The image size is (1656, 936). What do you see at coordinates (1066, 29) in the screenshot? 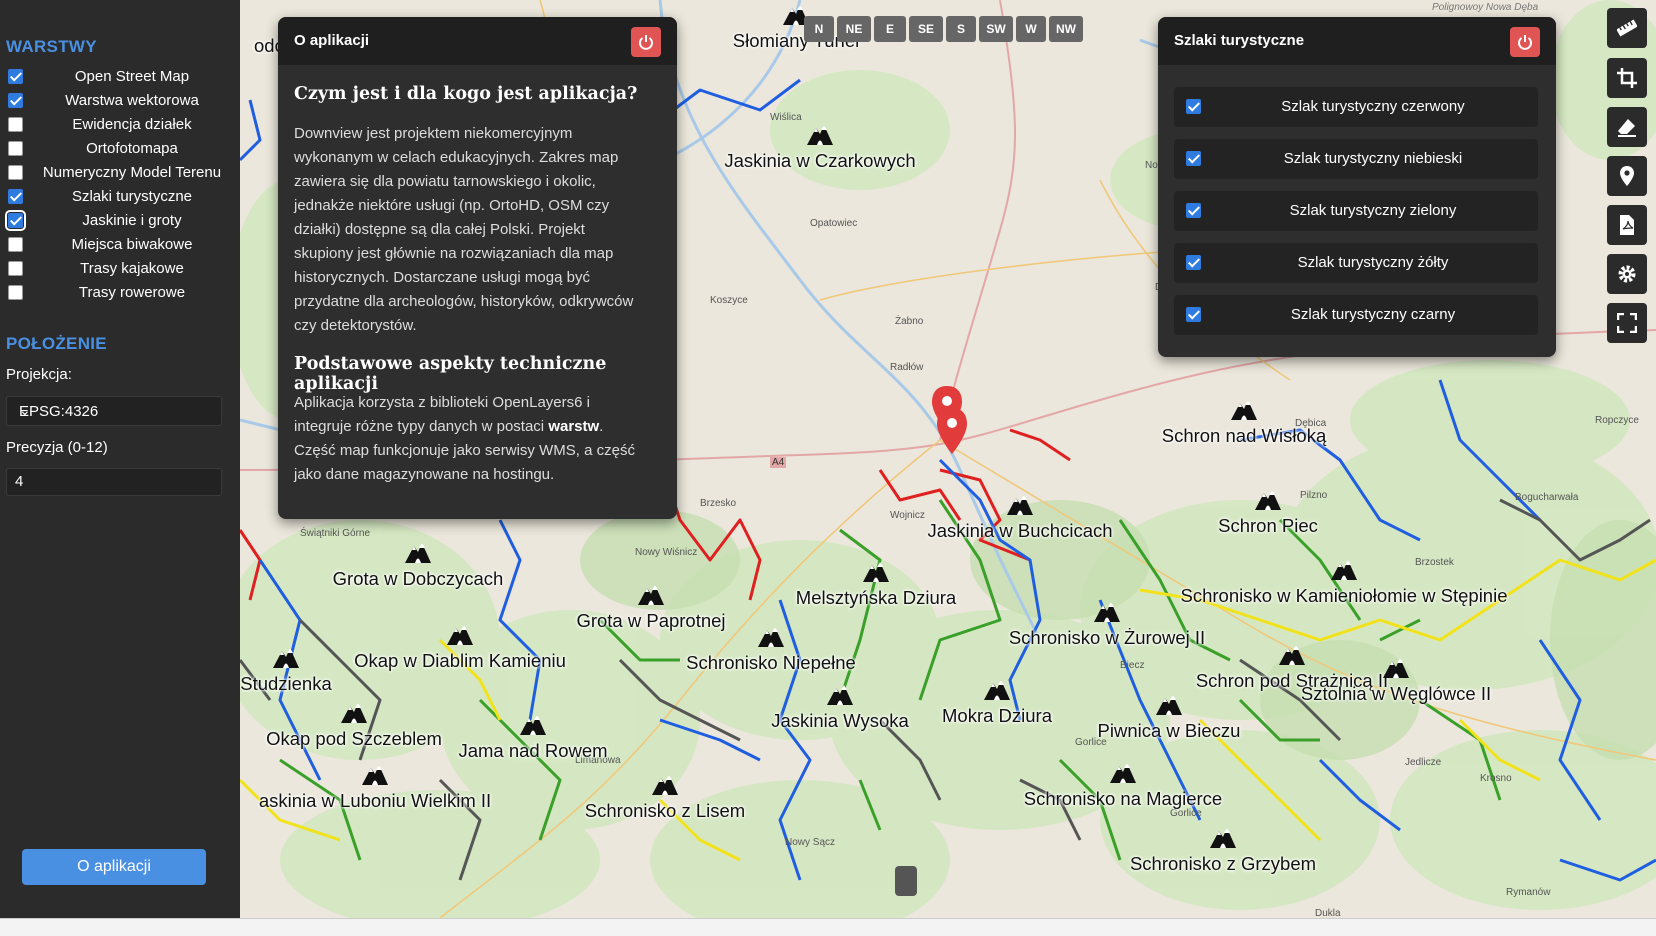
I see `compass-nw-button: NW` at bounding box center [1066, 29].